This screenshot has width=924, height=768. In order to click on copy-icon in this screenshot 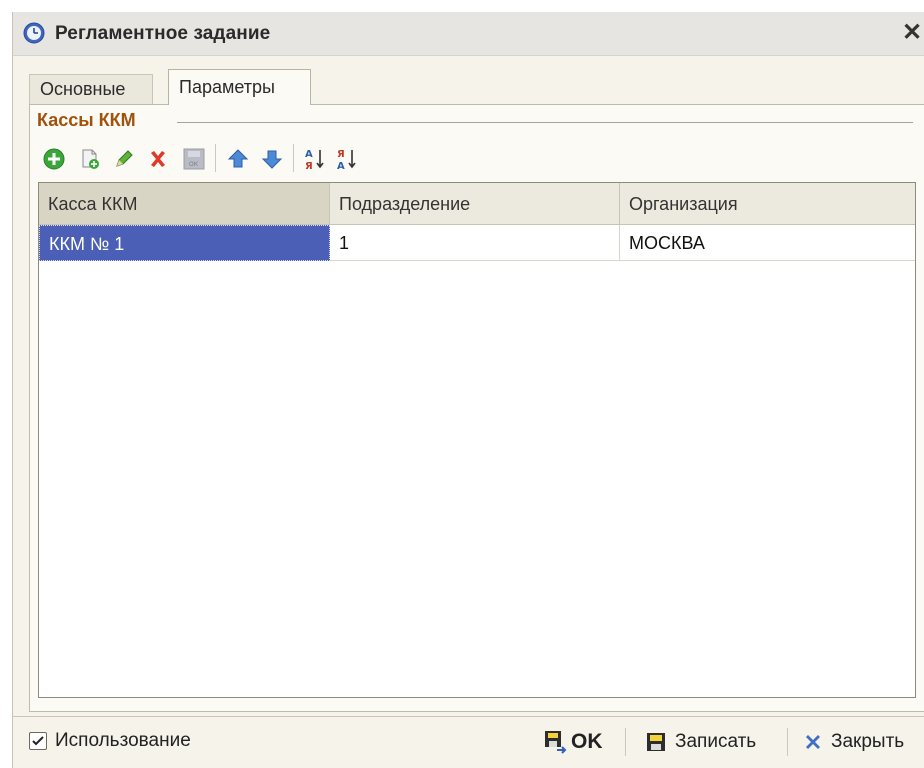, I will do `click(90, 159)`.